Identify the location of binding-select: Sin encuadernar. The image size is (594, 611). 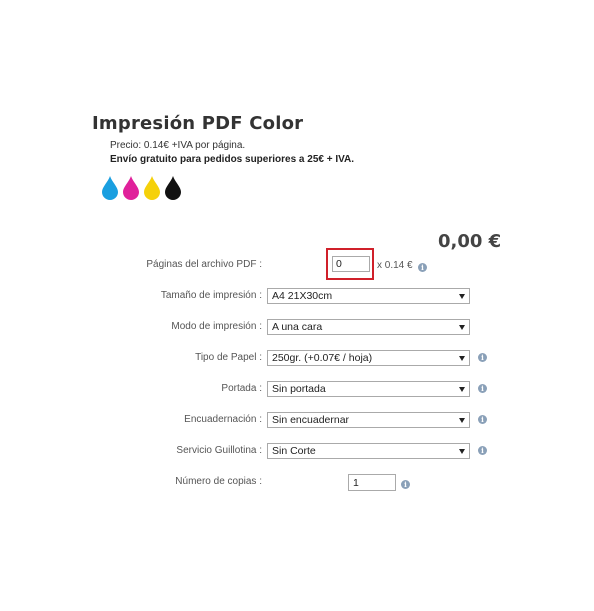
(368, 420).